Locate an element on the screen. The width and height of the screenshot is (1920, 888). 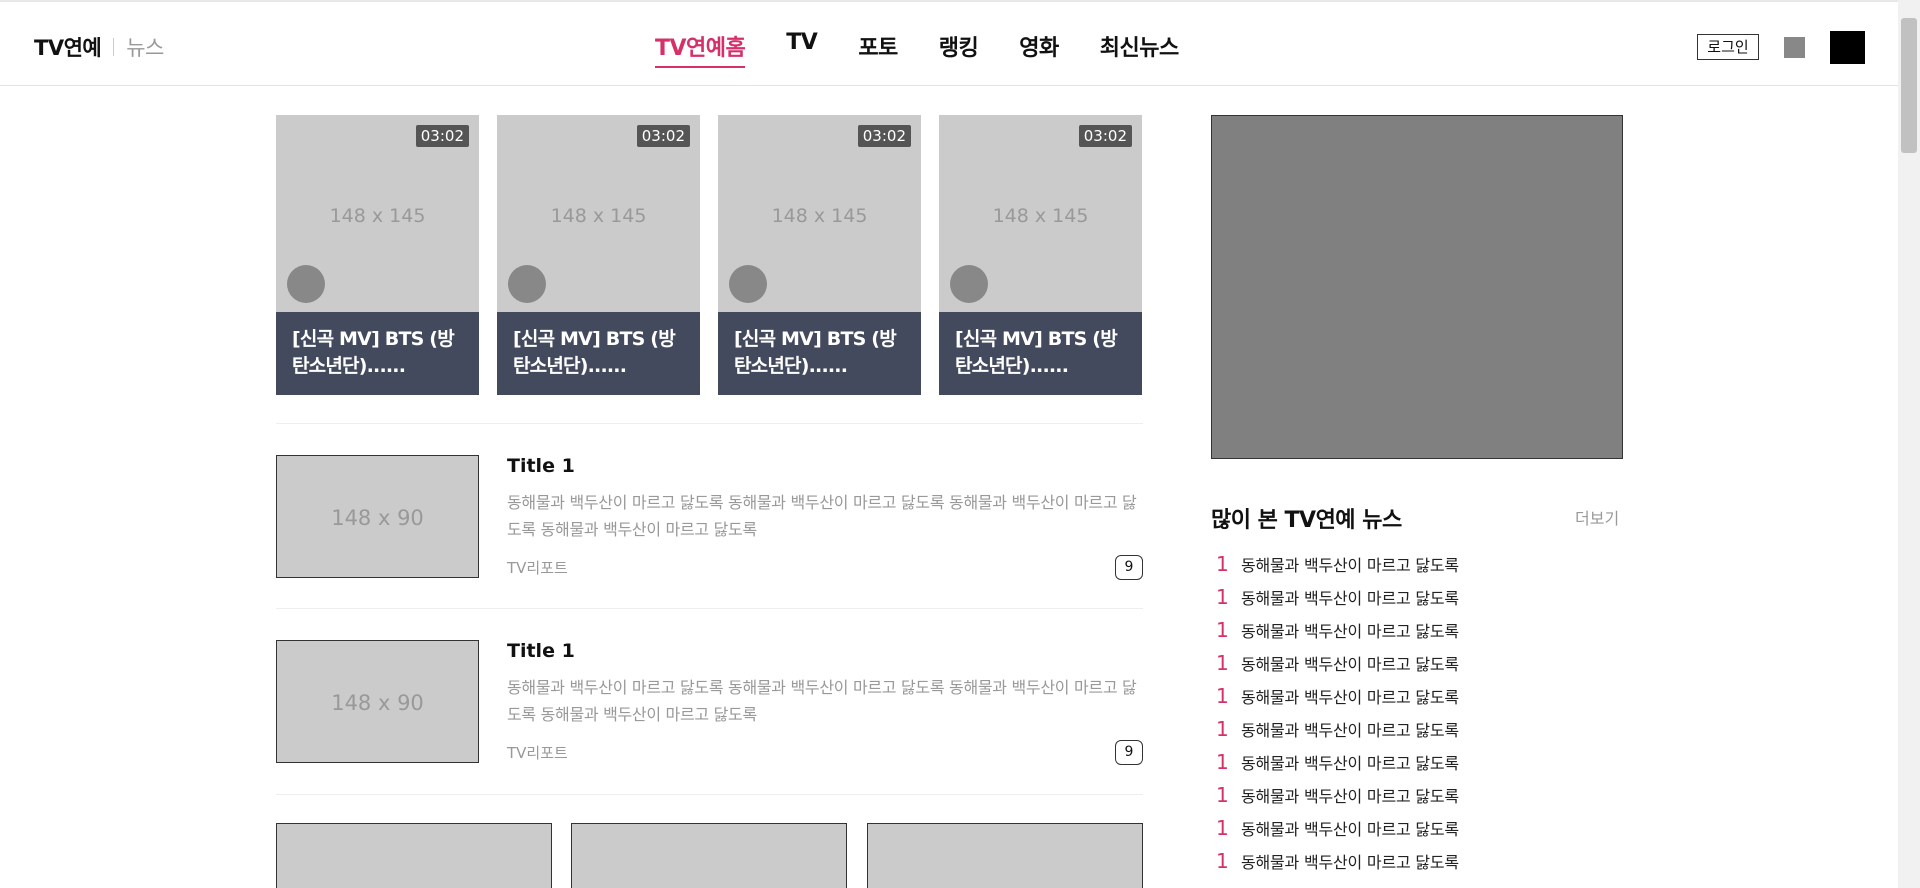
logo-separator is located at coordinates (114, 47).